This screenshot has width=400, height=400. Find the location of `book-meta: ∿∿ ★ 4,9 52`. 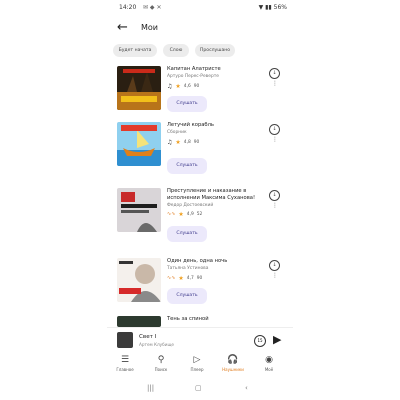

book-meta: ∿∿ ★ 4,9 52 is located at coordinates (184, 214).